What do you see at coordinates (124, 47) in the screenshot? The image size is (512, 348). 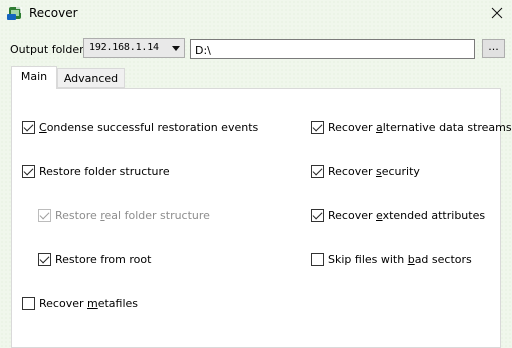 I see `output-folder-selected: 192.168.1.14` at bounding box center [124, 47].